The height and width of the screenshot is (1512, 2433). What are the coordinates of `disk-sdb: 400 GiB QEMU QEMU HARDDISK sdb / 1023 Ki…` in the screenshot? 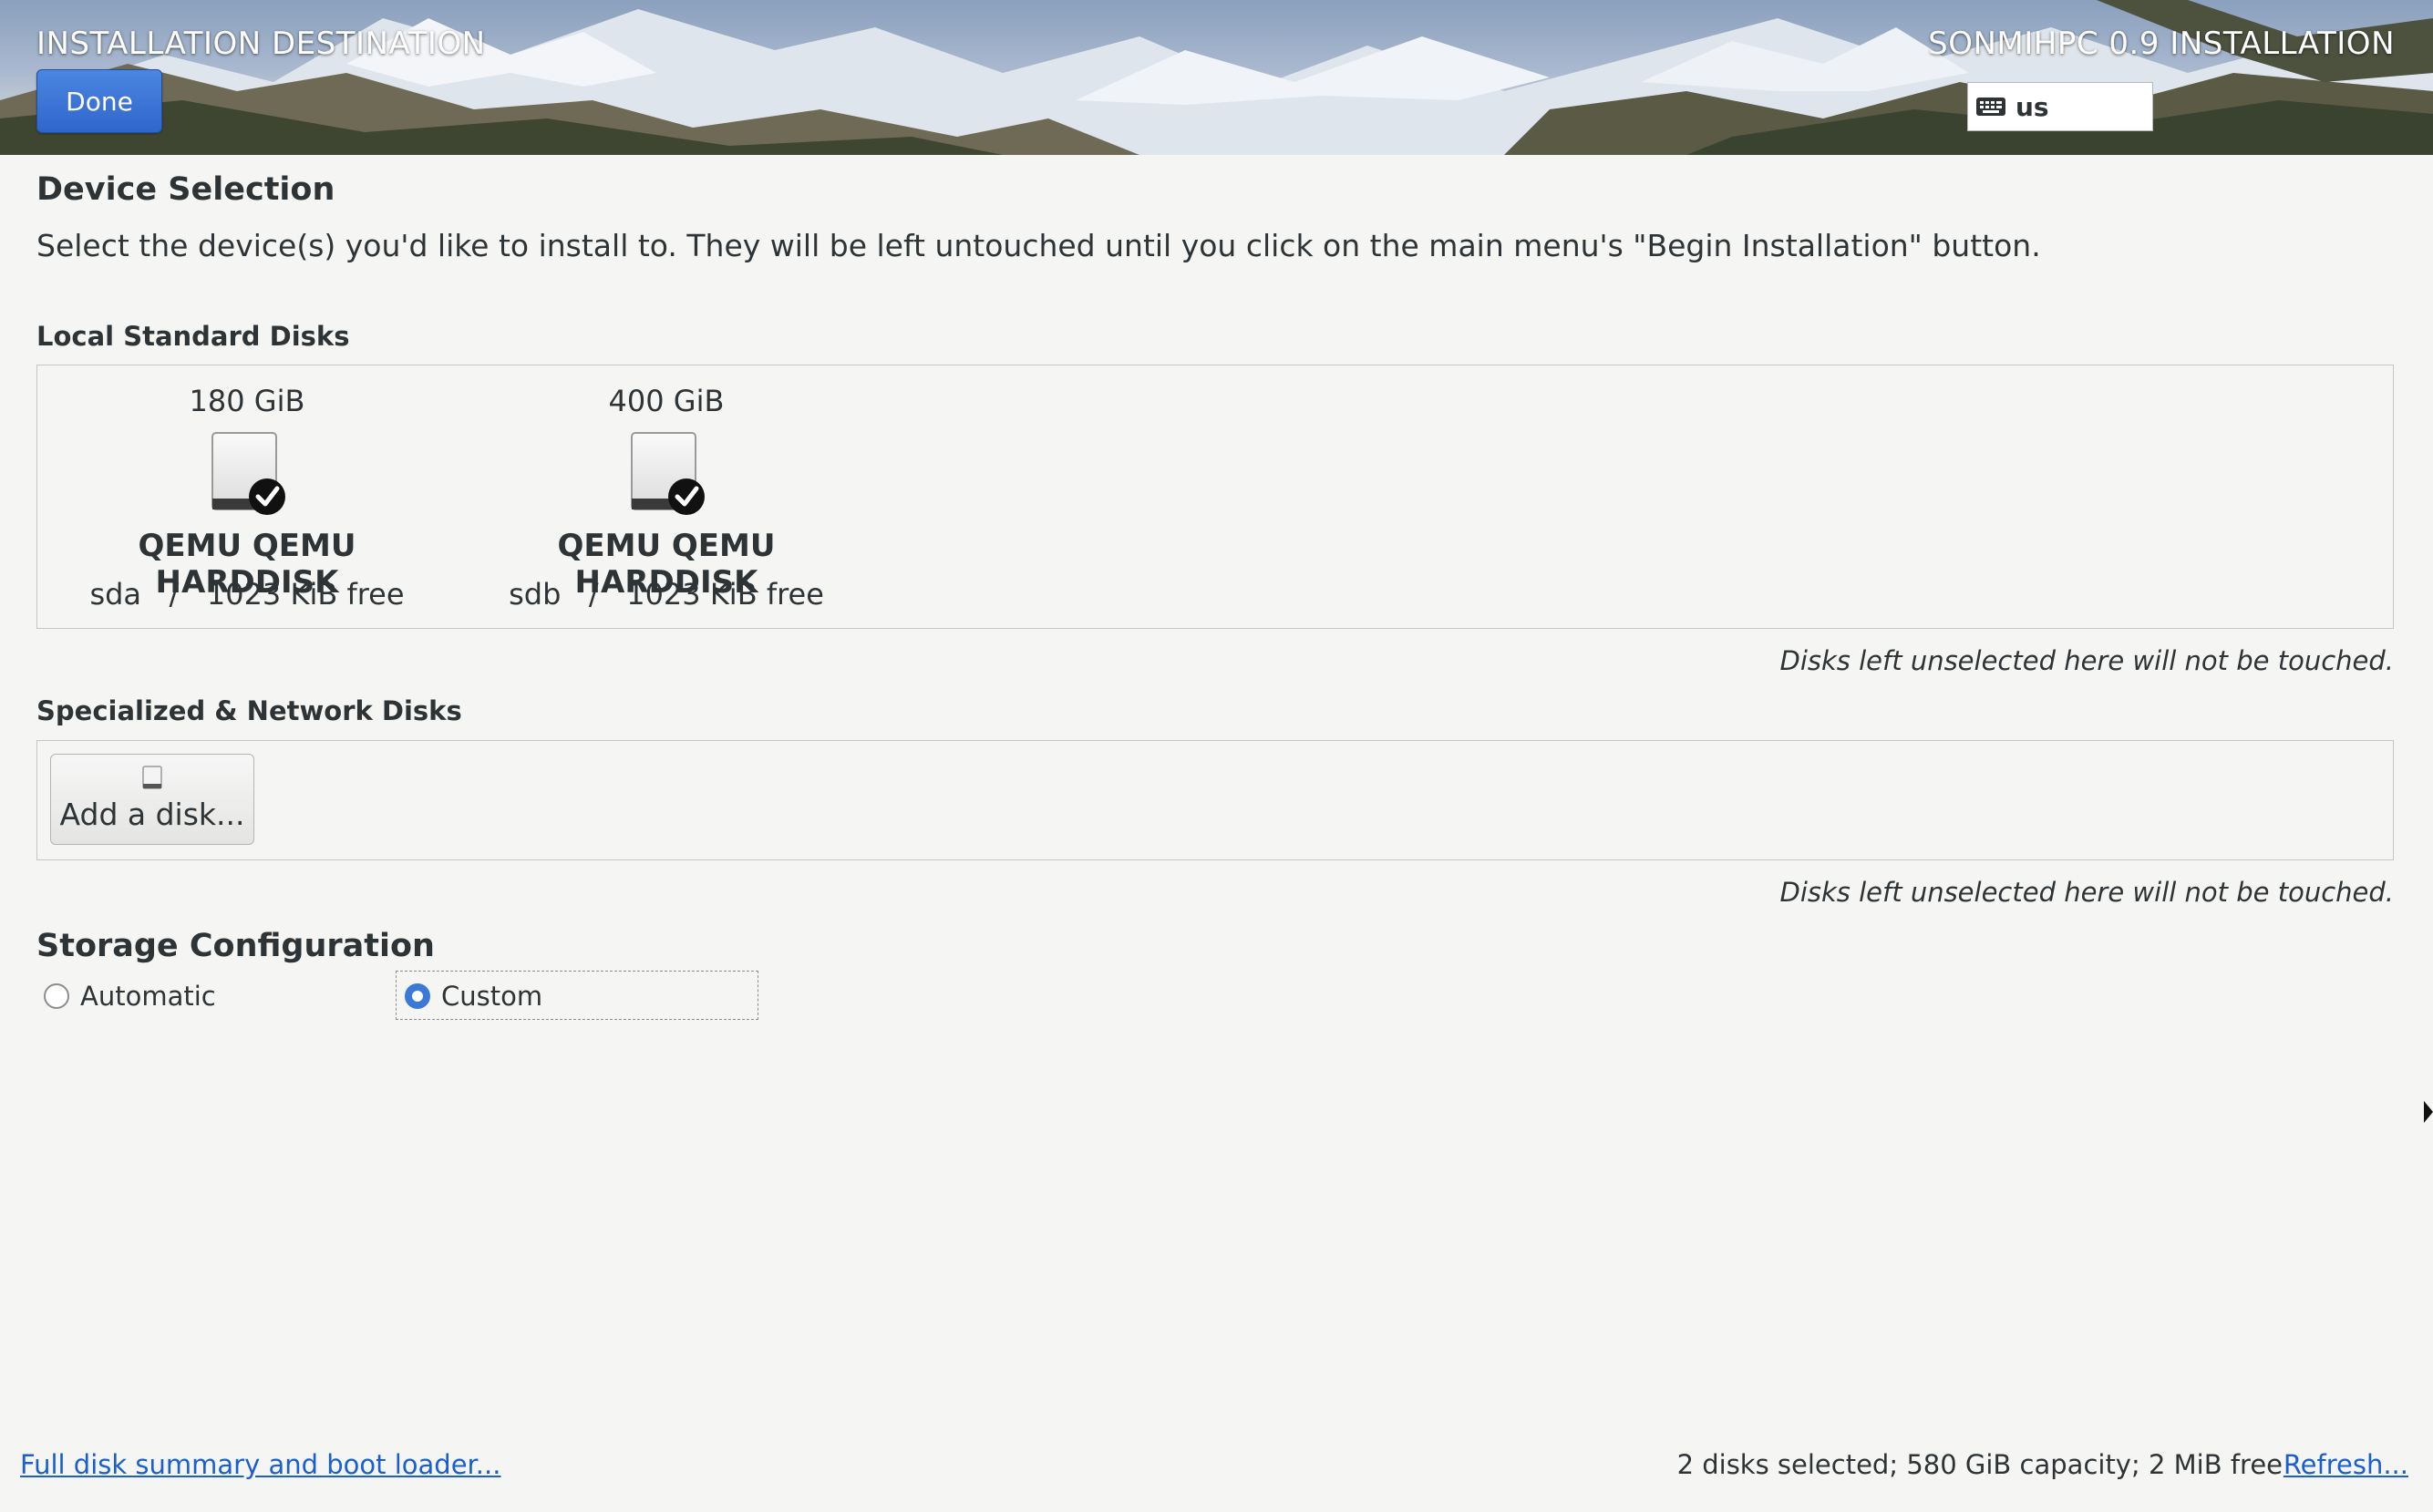 It's located at (666, 496).